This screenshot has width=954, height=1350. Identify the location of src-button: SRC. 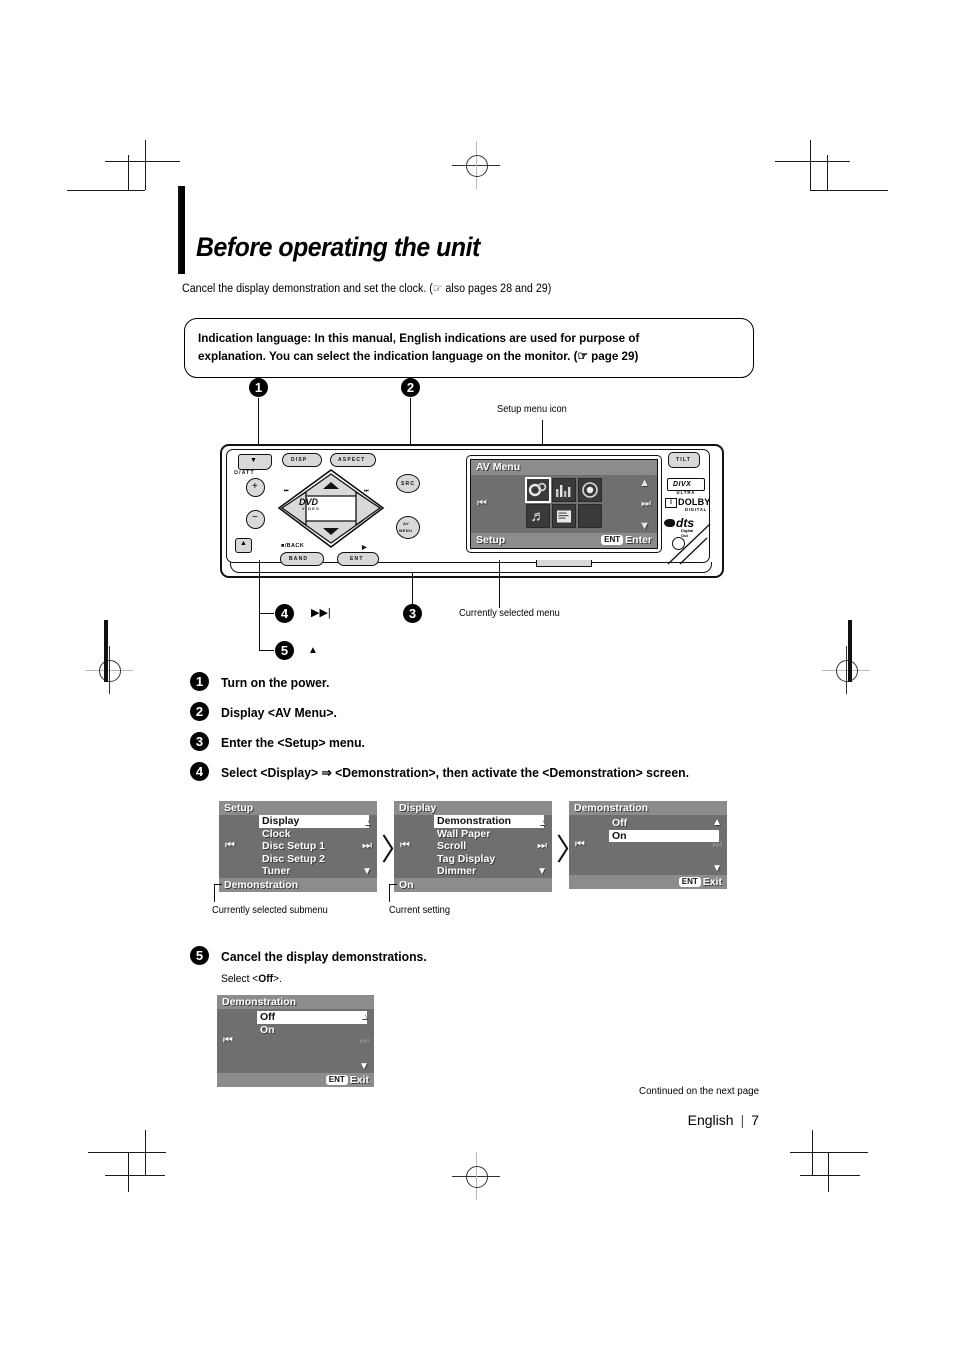
(408, 483).